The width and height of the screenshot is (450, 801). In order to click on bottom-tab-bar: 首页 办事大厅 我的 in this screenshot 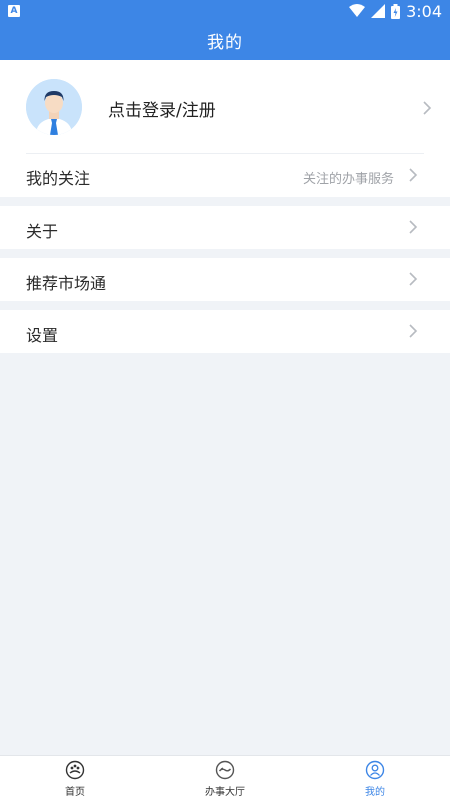, I will do `click(225, 778)`.